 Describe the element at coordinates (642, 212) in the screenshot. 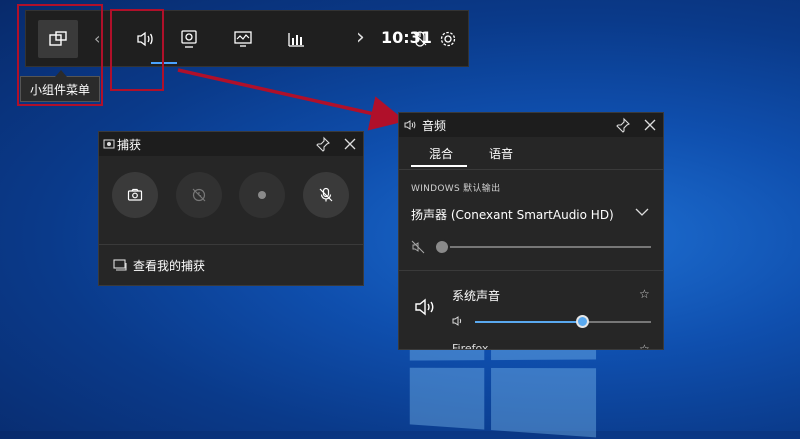

I see `chevron-down-icon` at that location.